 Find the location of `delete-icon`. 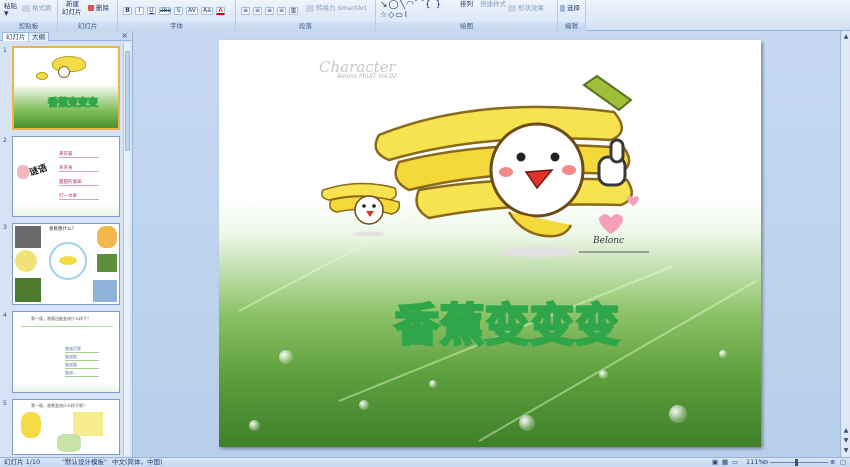

delete-icon is located at coordinates (91, 8).